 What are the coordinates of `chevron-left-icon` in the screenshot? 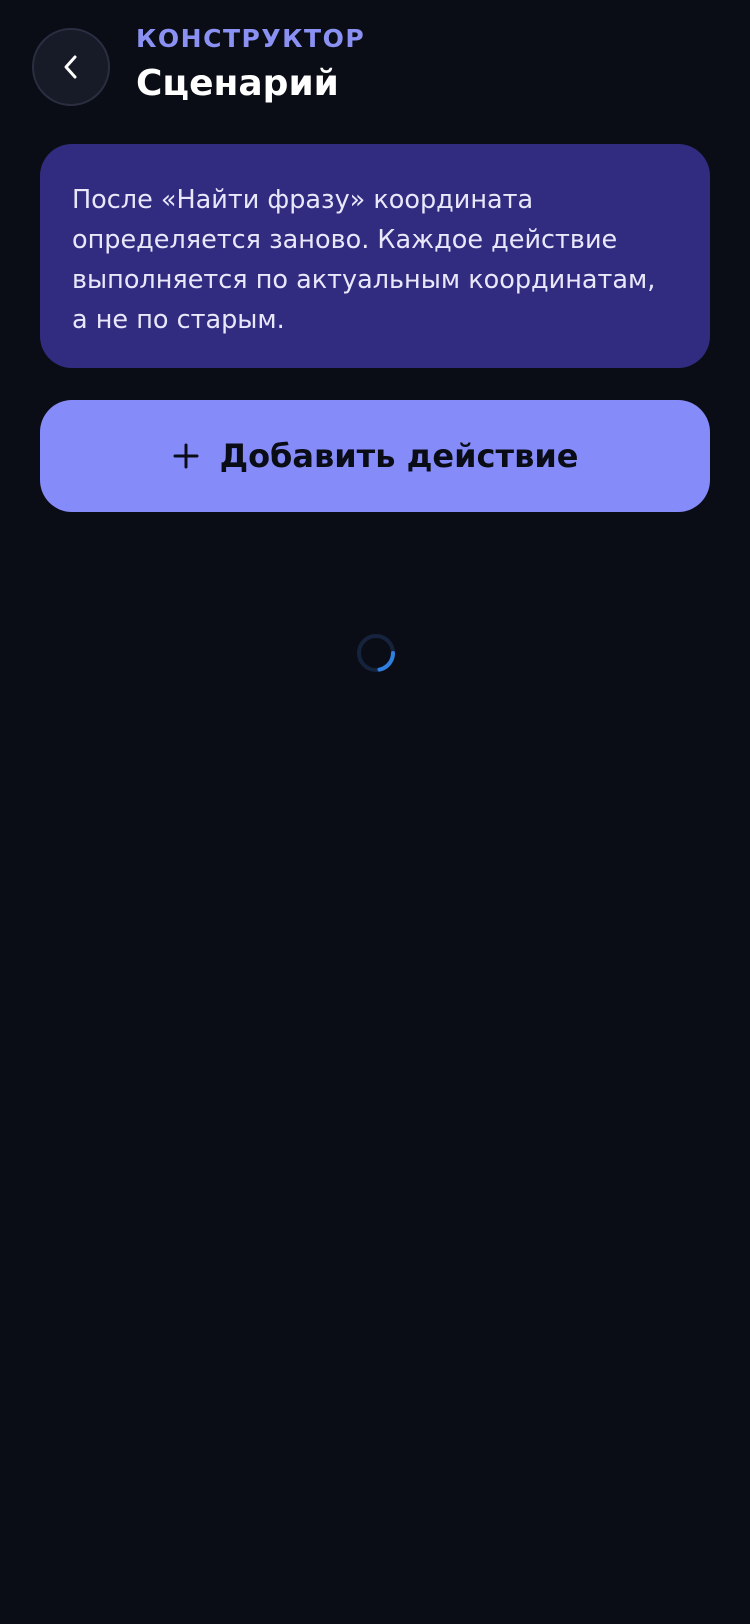 It's located at (70, 67).